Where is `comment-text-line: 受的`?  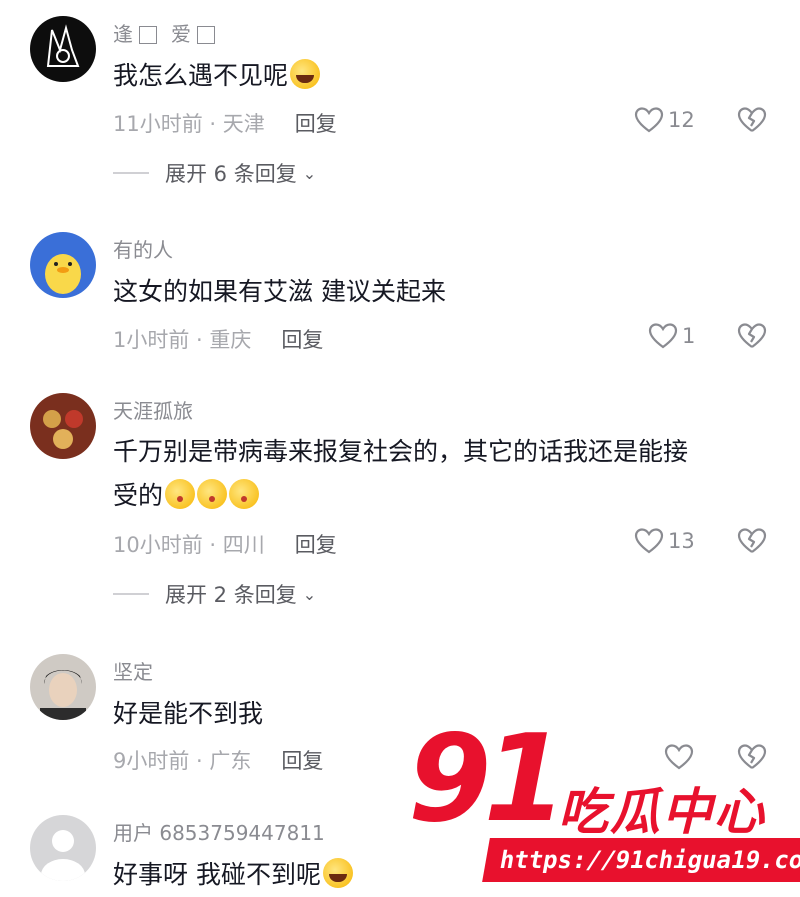
comment-text-line: 受的 is located at coordinates (443, 496).